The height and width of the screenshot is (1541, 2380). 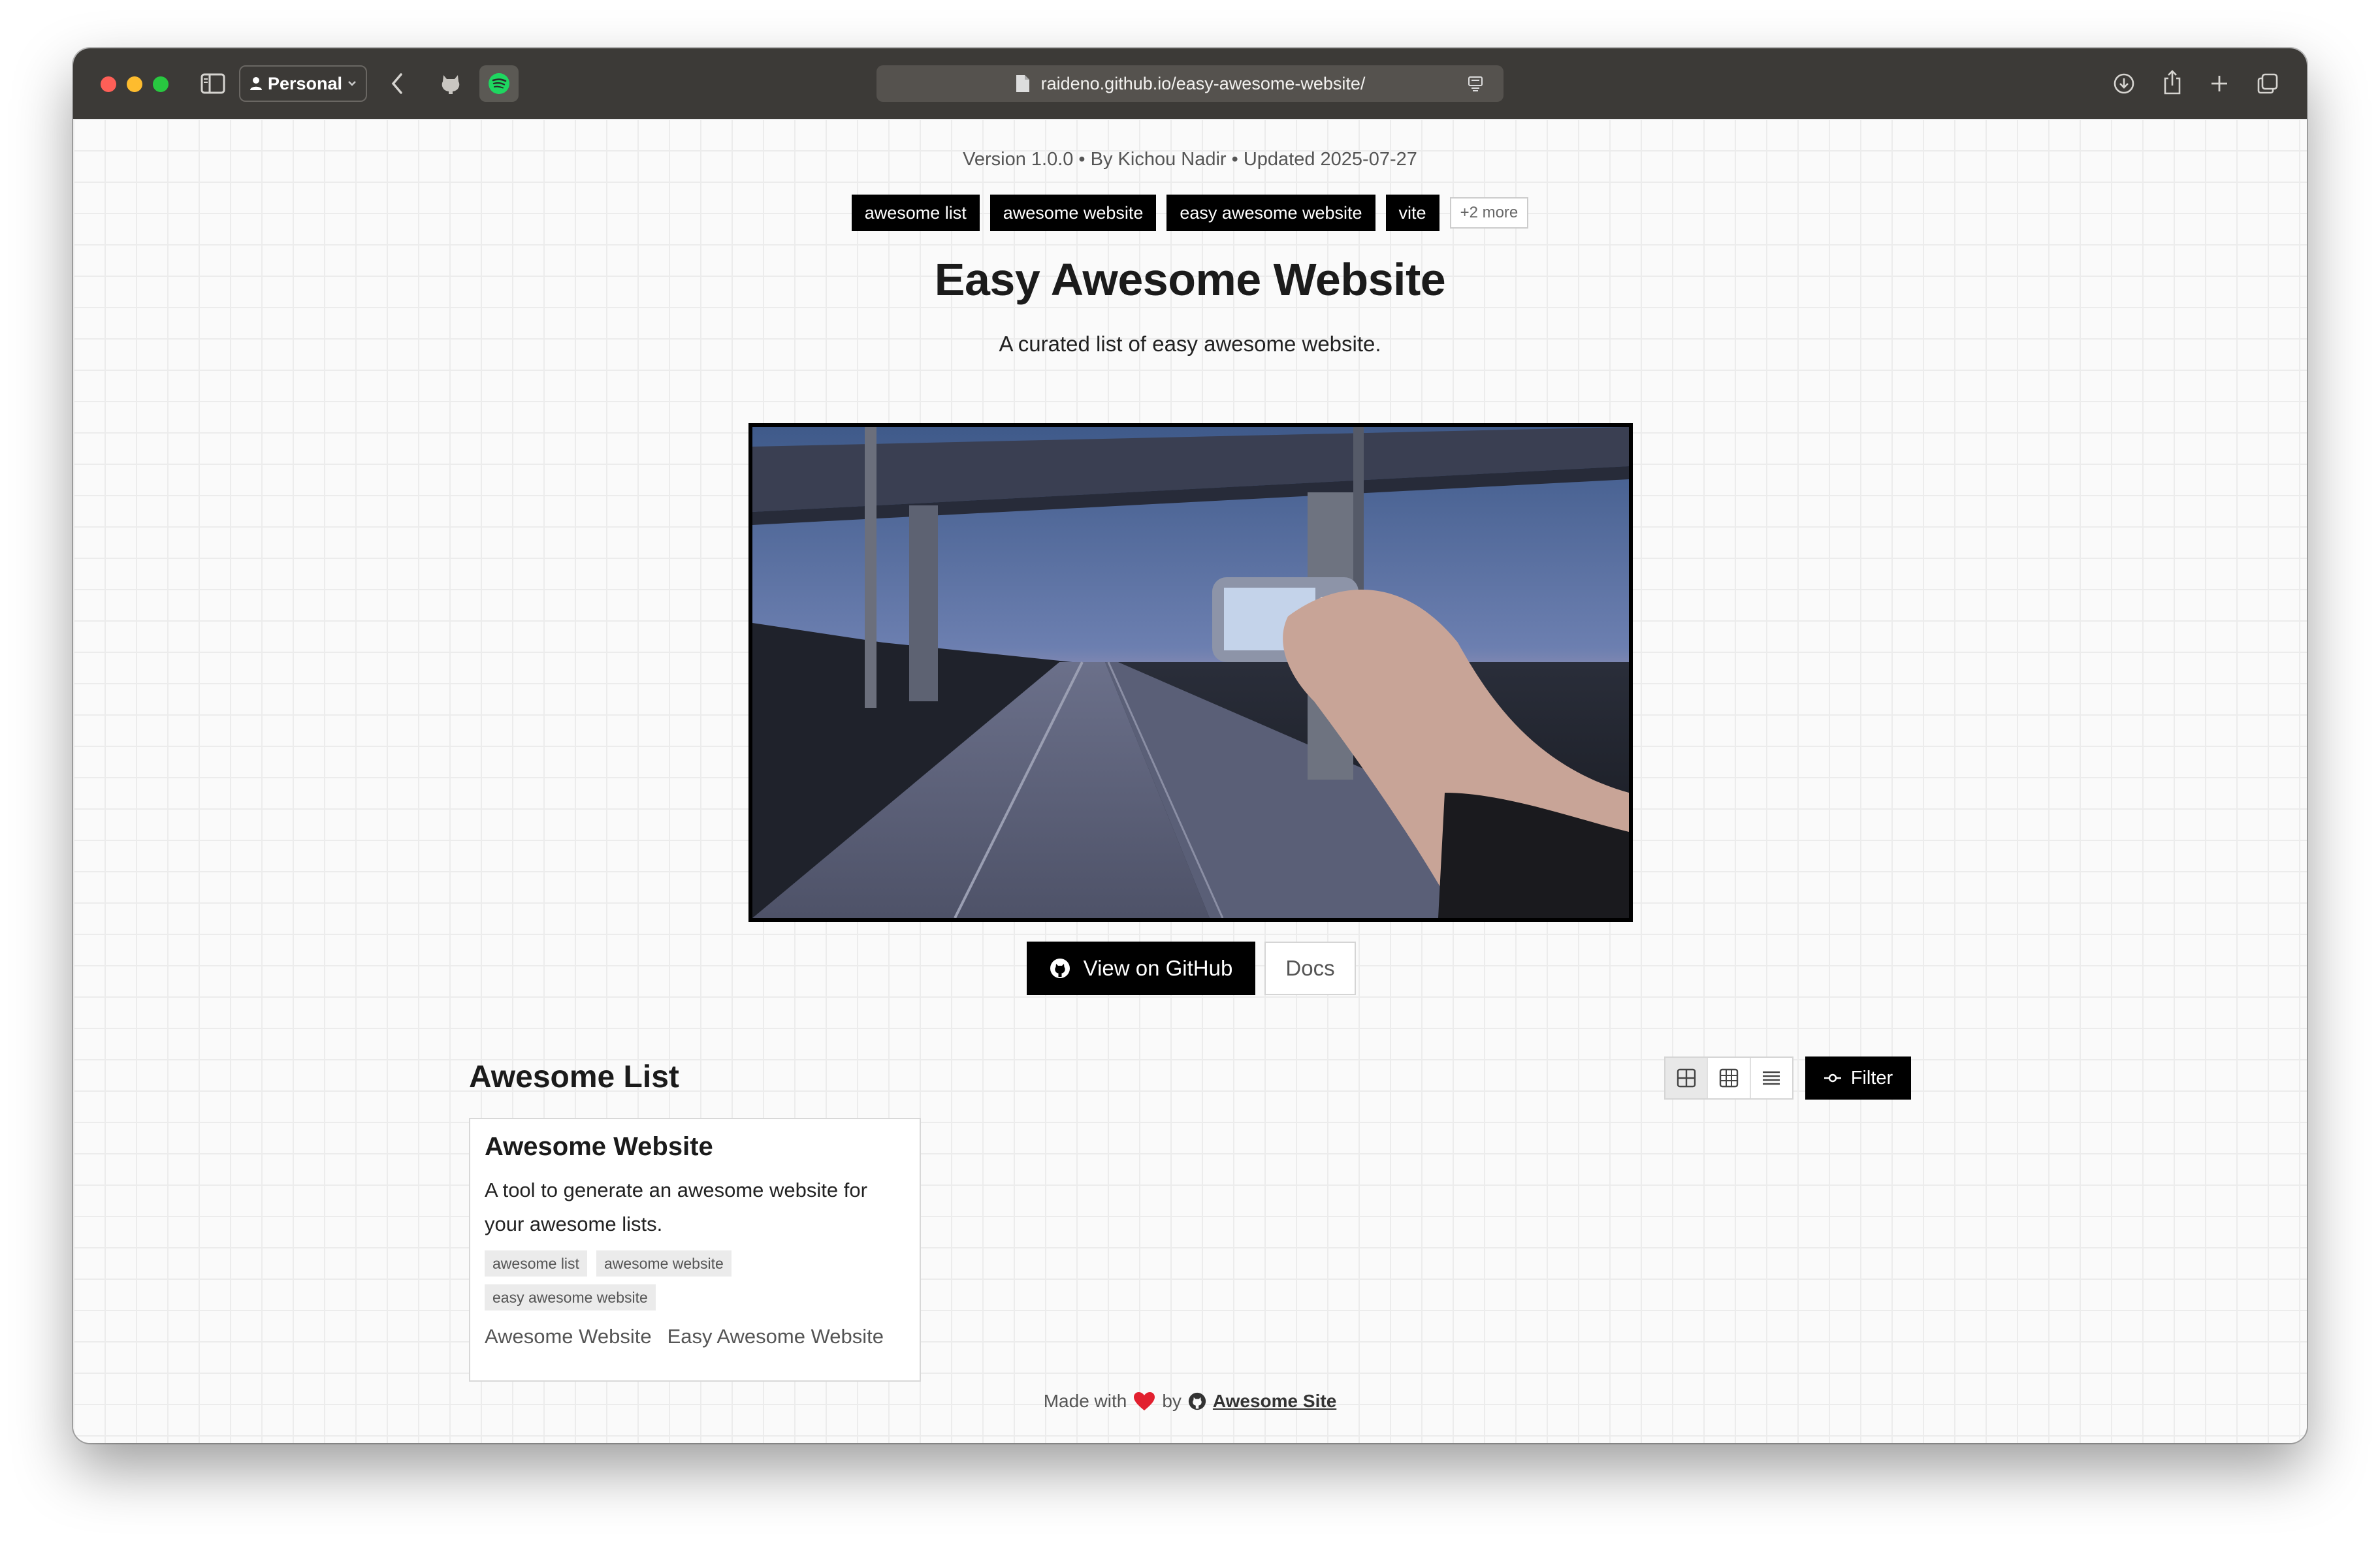 I want to click on minimize-window-button, so click(x=134, y=84).